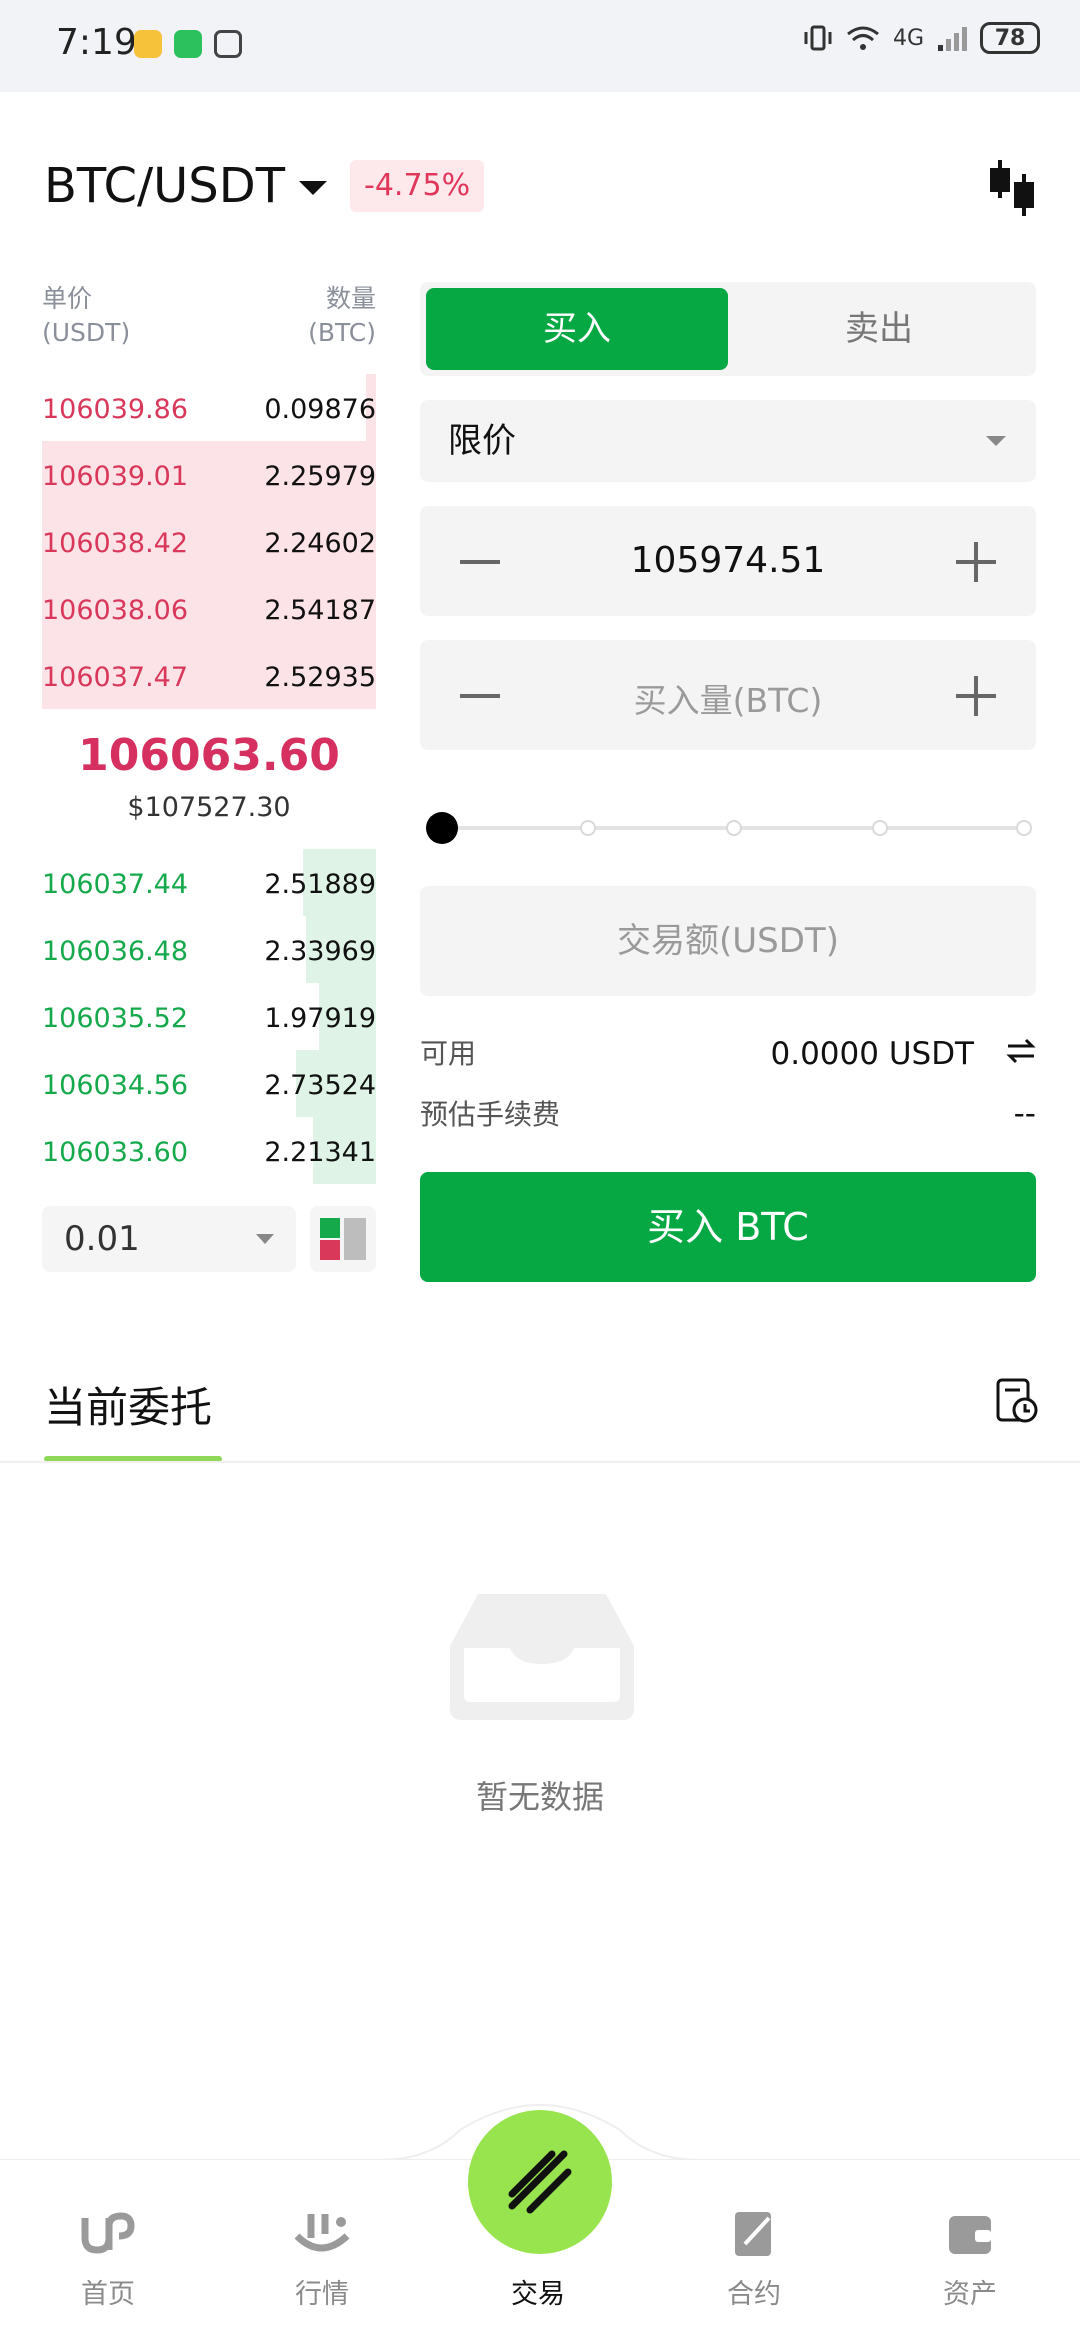 This screenshot has height=2331, width=1080. Describe the element at coordinates (209, 474) in the screenshot. I see `ask-row: 106039.01 2.25979` at that location.